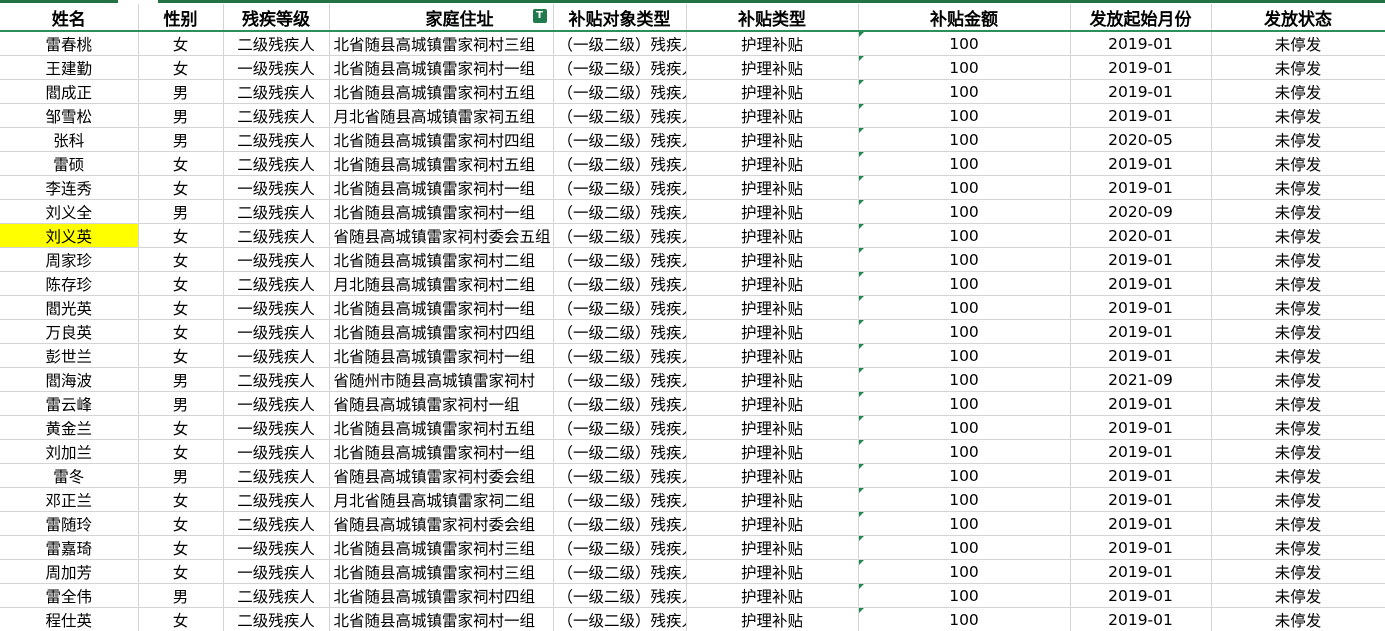 This screenshot has height=631, width=1385. I want to click on cell-address: 省随州市随县高城镇雷家祠村, so click(441, 379).